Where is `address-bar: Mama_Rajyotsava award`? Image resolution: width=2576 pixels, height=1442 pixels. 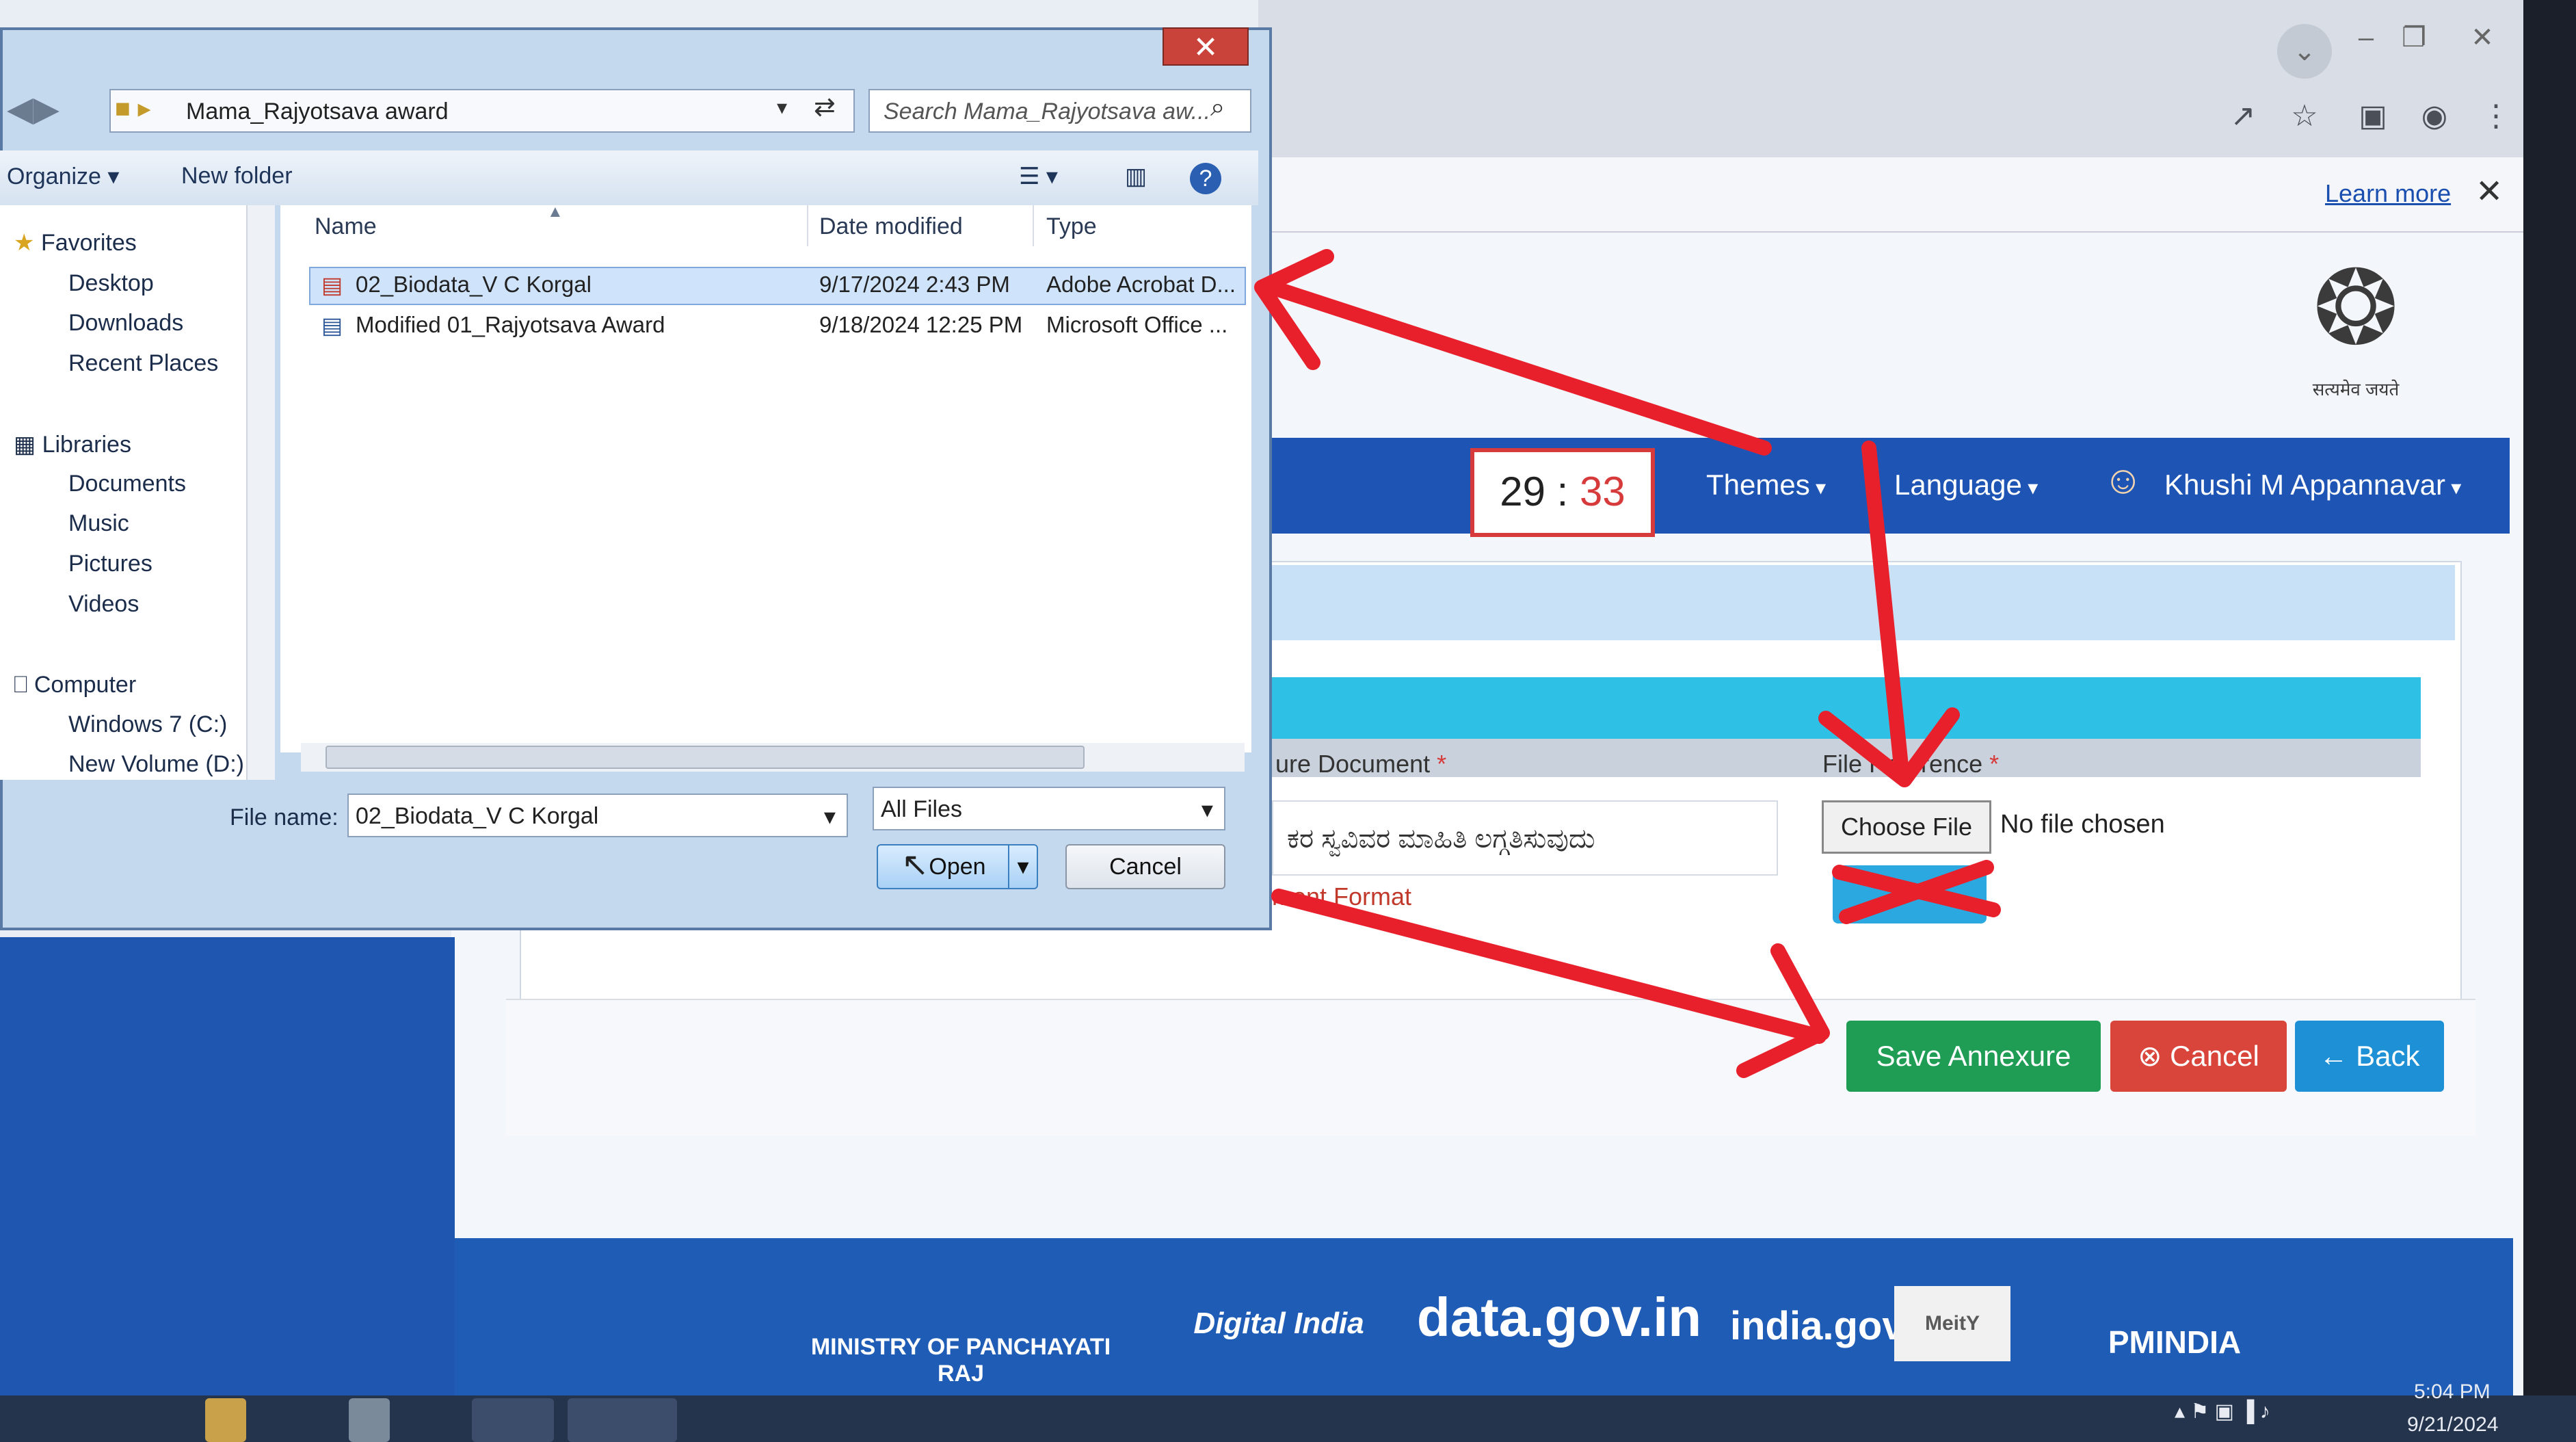
address-bar: Mama_Rajyotsava award is located at coordinates (482, 111).